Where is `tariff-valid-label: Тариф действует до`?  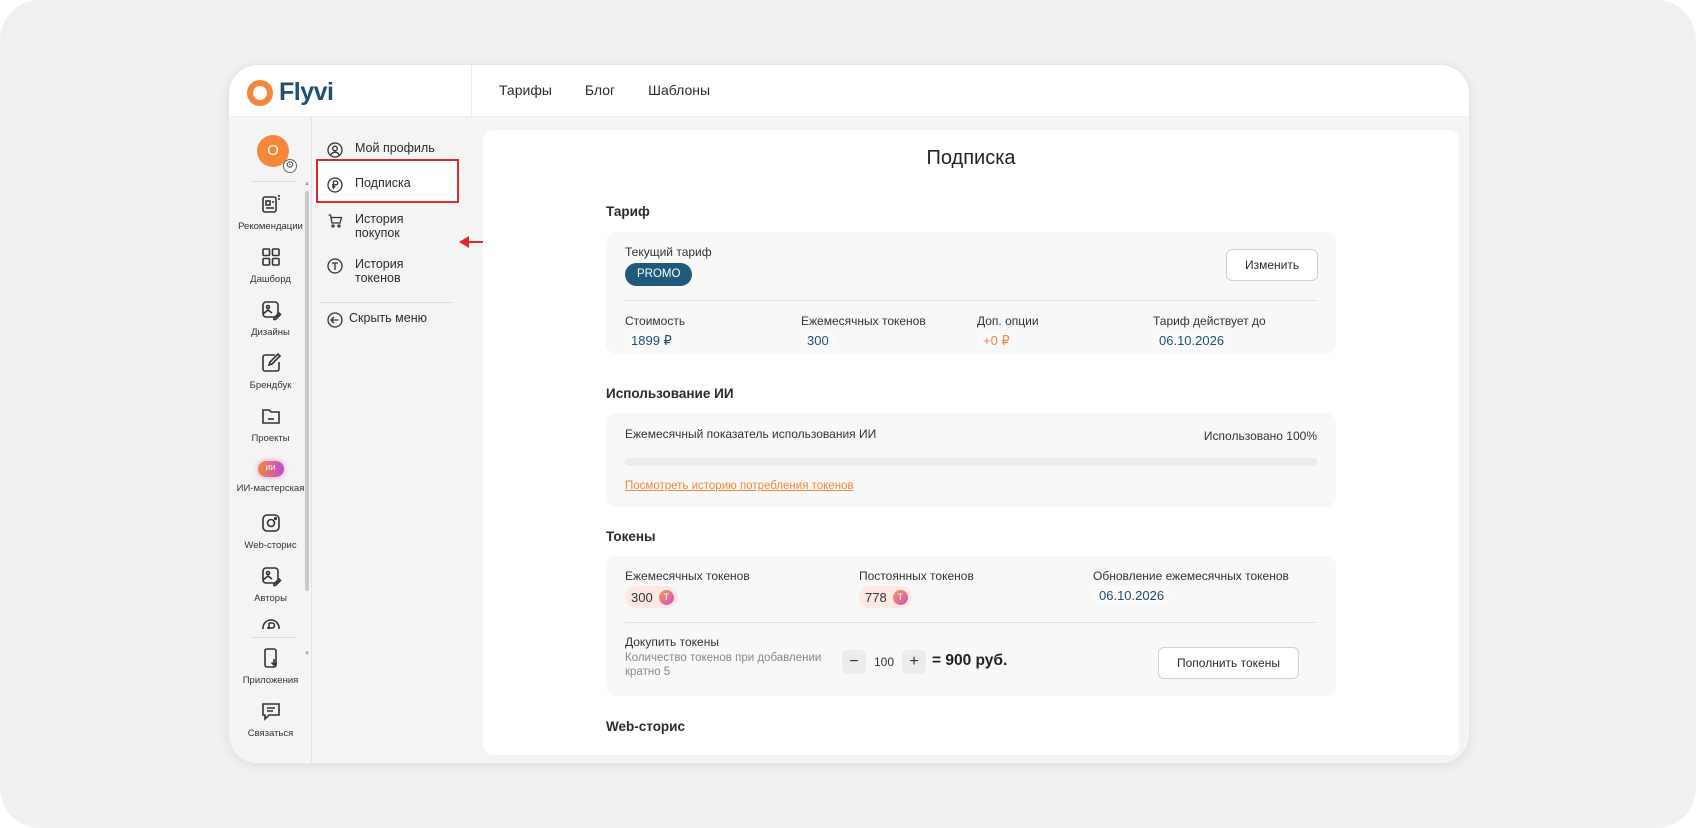
tariff-valid-label: Тариф действует до is located at coordinates (1209, 321).